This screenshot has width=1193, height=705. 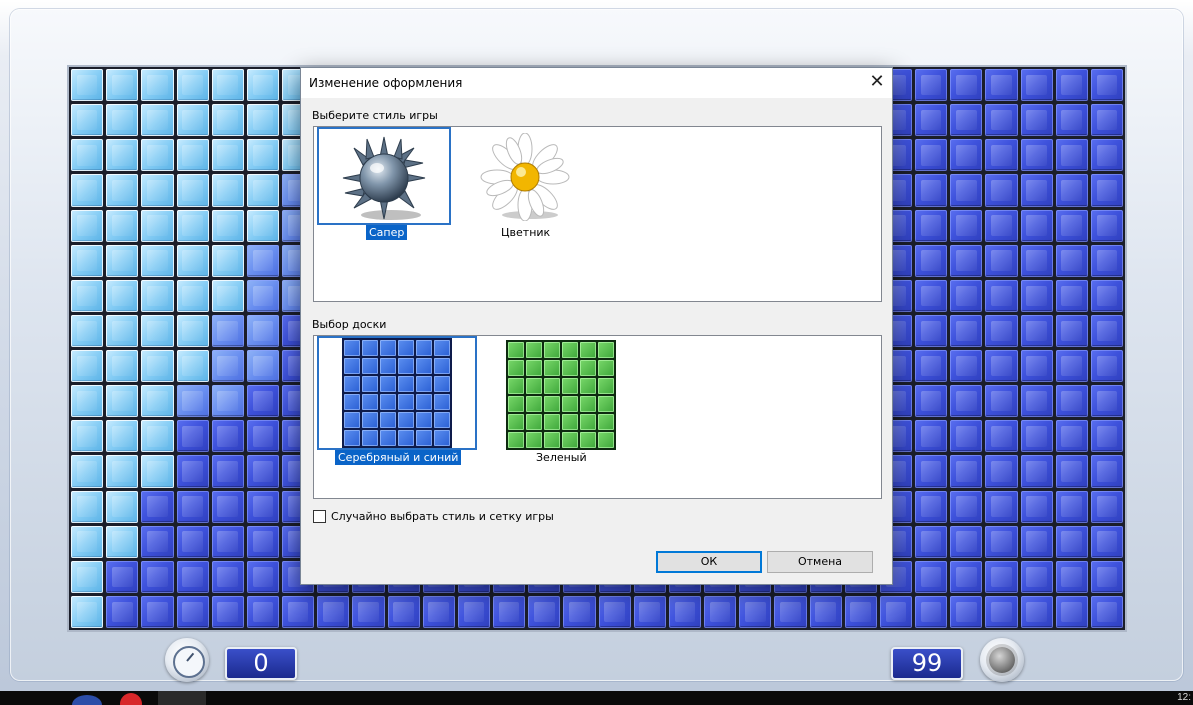 I want to click on style-list: Сапер Цветник, so click(x=597, y=214).